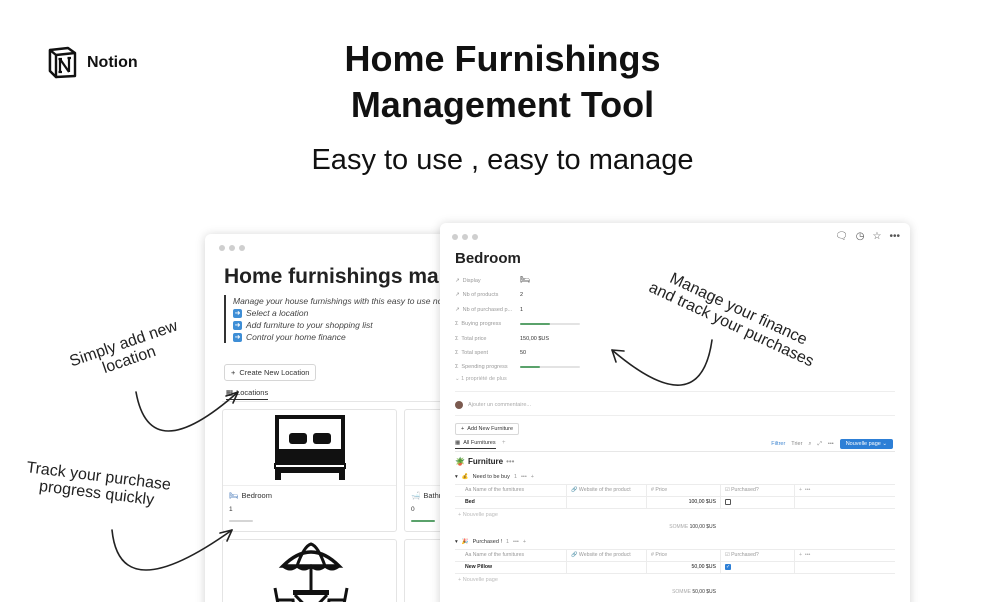 This screenshot has width=1005, height=602. What do you see at coordinates (230, 392) in the screenshot?
I see `gallery-icon: ▦` at bounding box center [230, 392].